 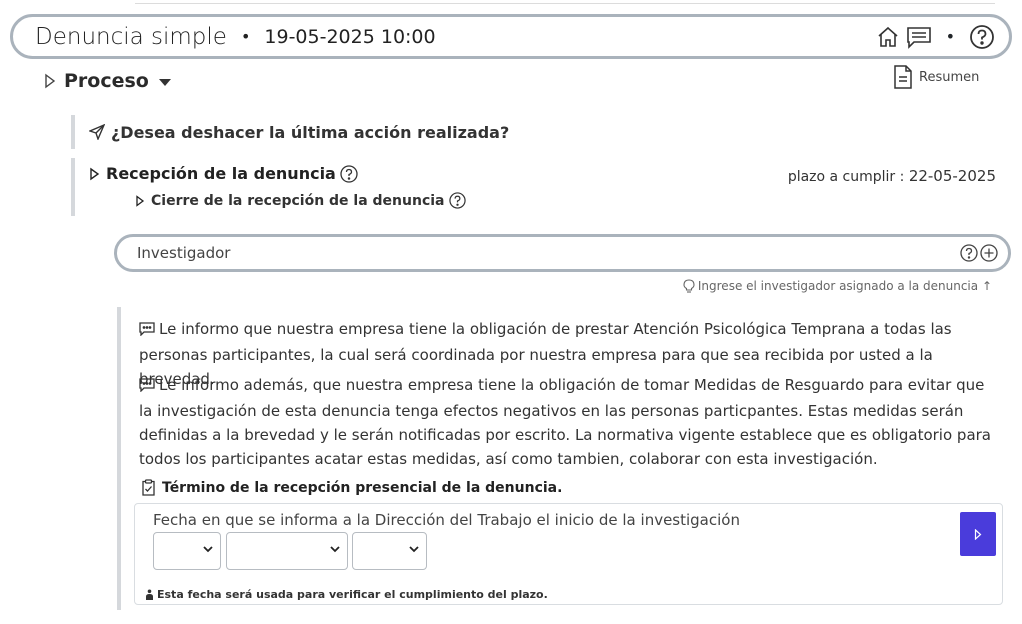 I want to click on plazo-value: 22-05-2025, so click(x=952, y=176).